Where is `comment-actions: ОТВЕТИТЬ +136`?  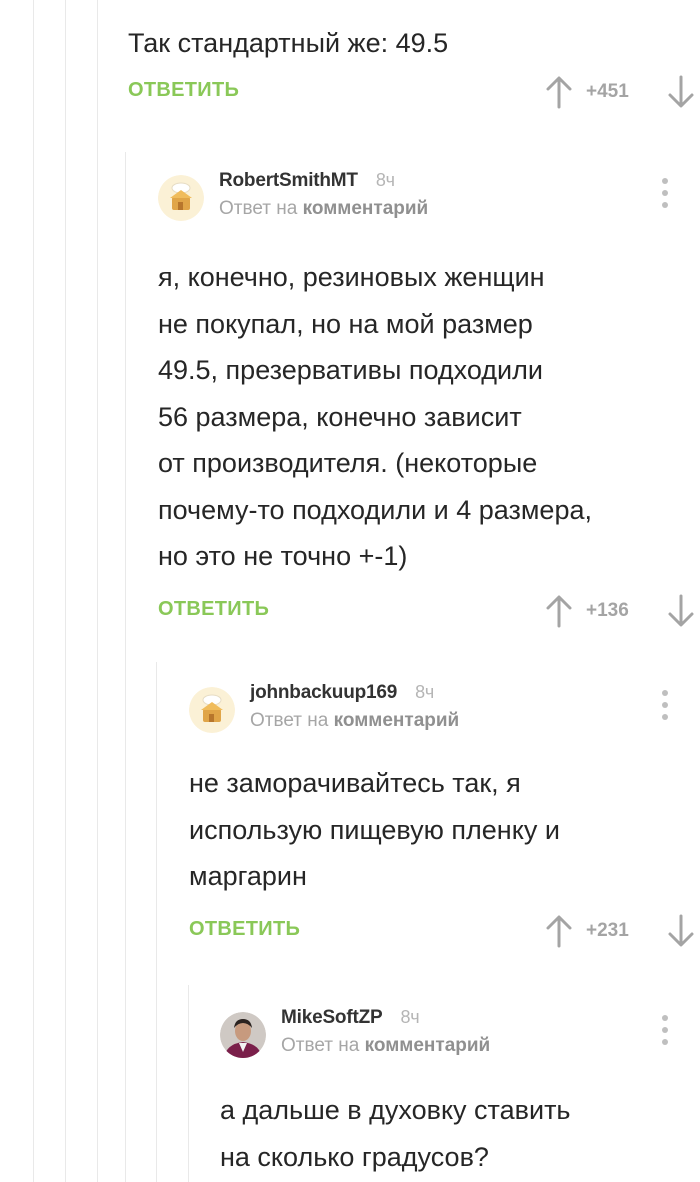 comment-actions: ОТВЕТИТЬ +136 is located at coordinates (429, 614).